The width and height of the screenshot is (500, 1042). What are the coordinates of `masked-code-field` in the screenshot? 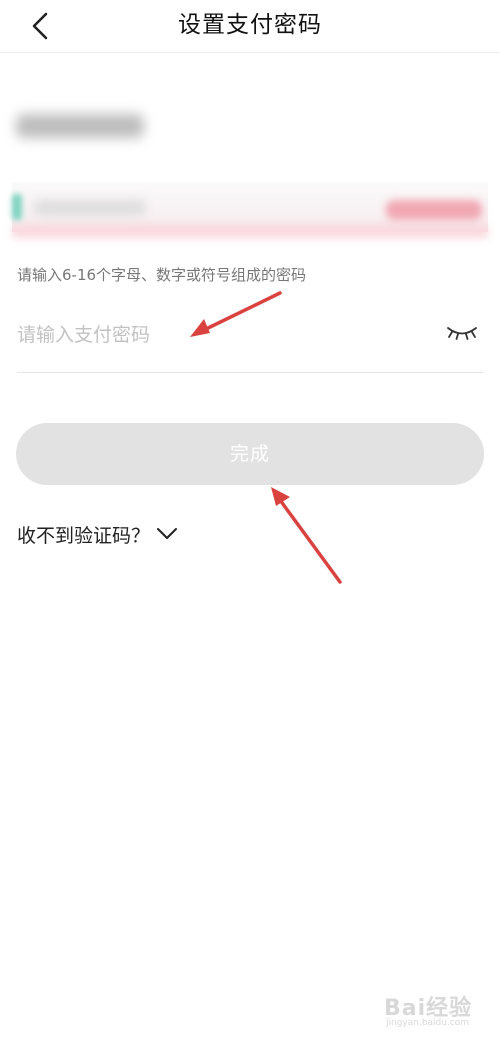 It's located at (90, 208).